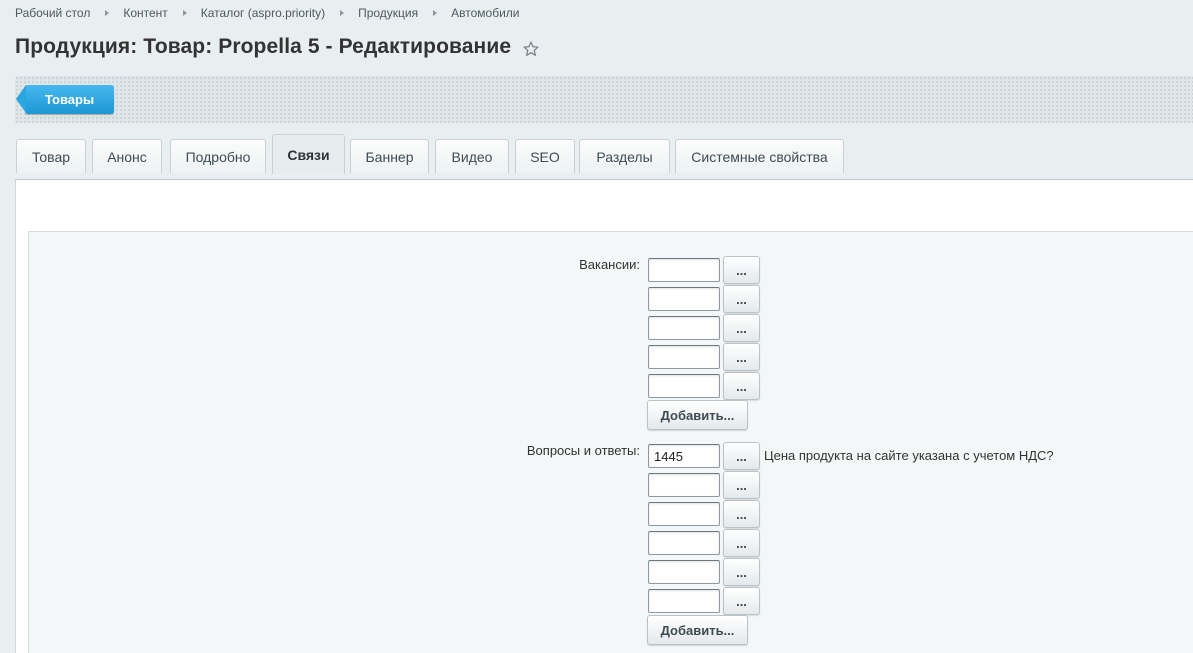 The width and height of the screenshot is (1193, 653). Describe the element at coordinates (624, 156) in the screenshot. I see `tab-sections: Разделы` at that location.